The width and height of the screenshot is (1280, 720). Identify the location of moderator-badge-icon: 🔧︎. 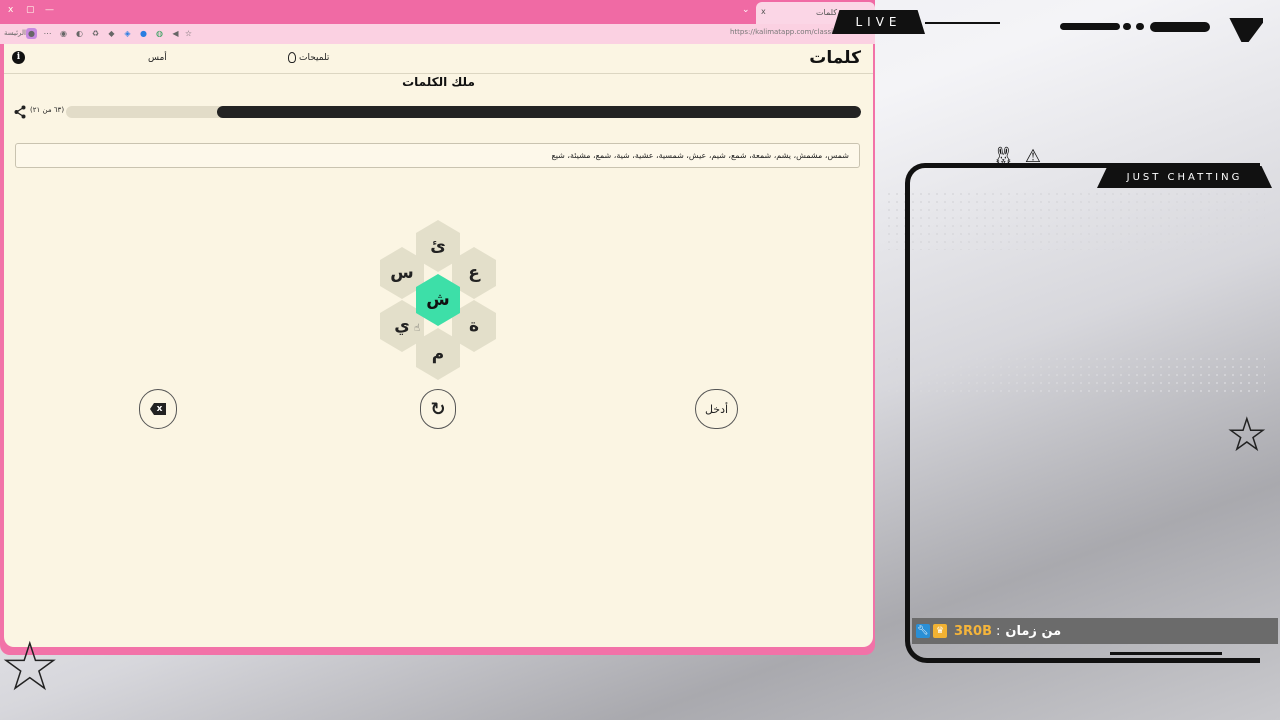
(923, 631).